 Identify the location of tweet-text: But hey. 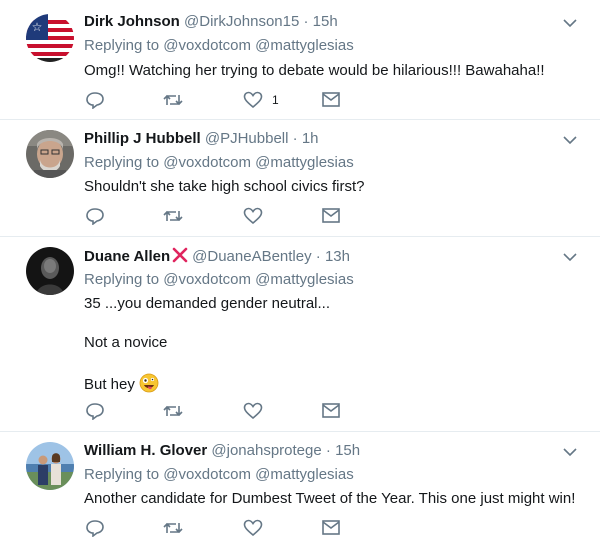
(121, 383).